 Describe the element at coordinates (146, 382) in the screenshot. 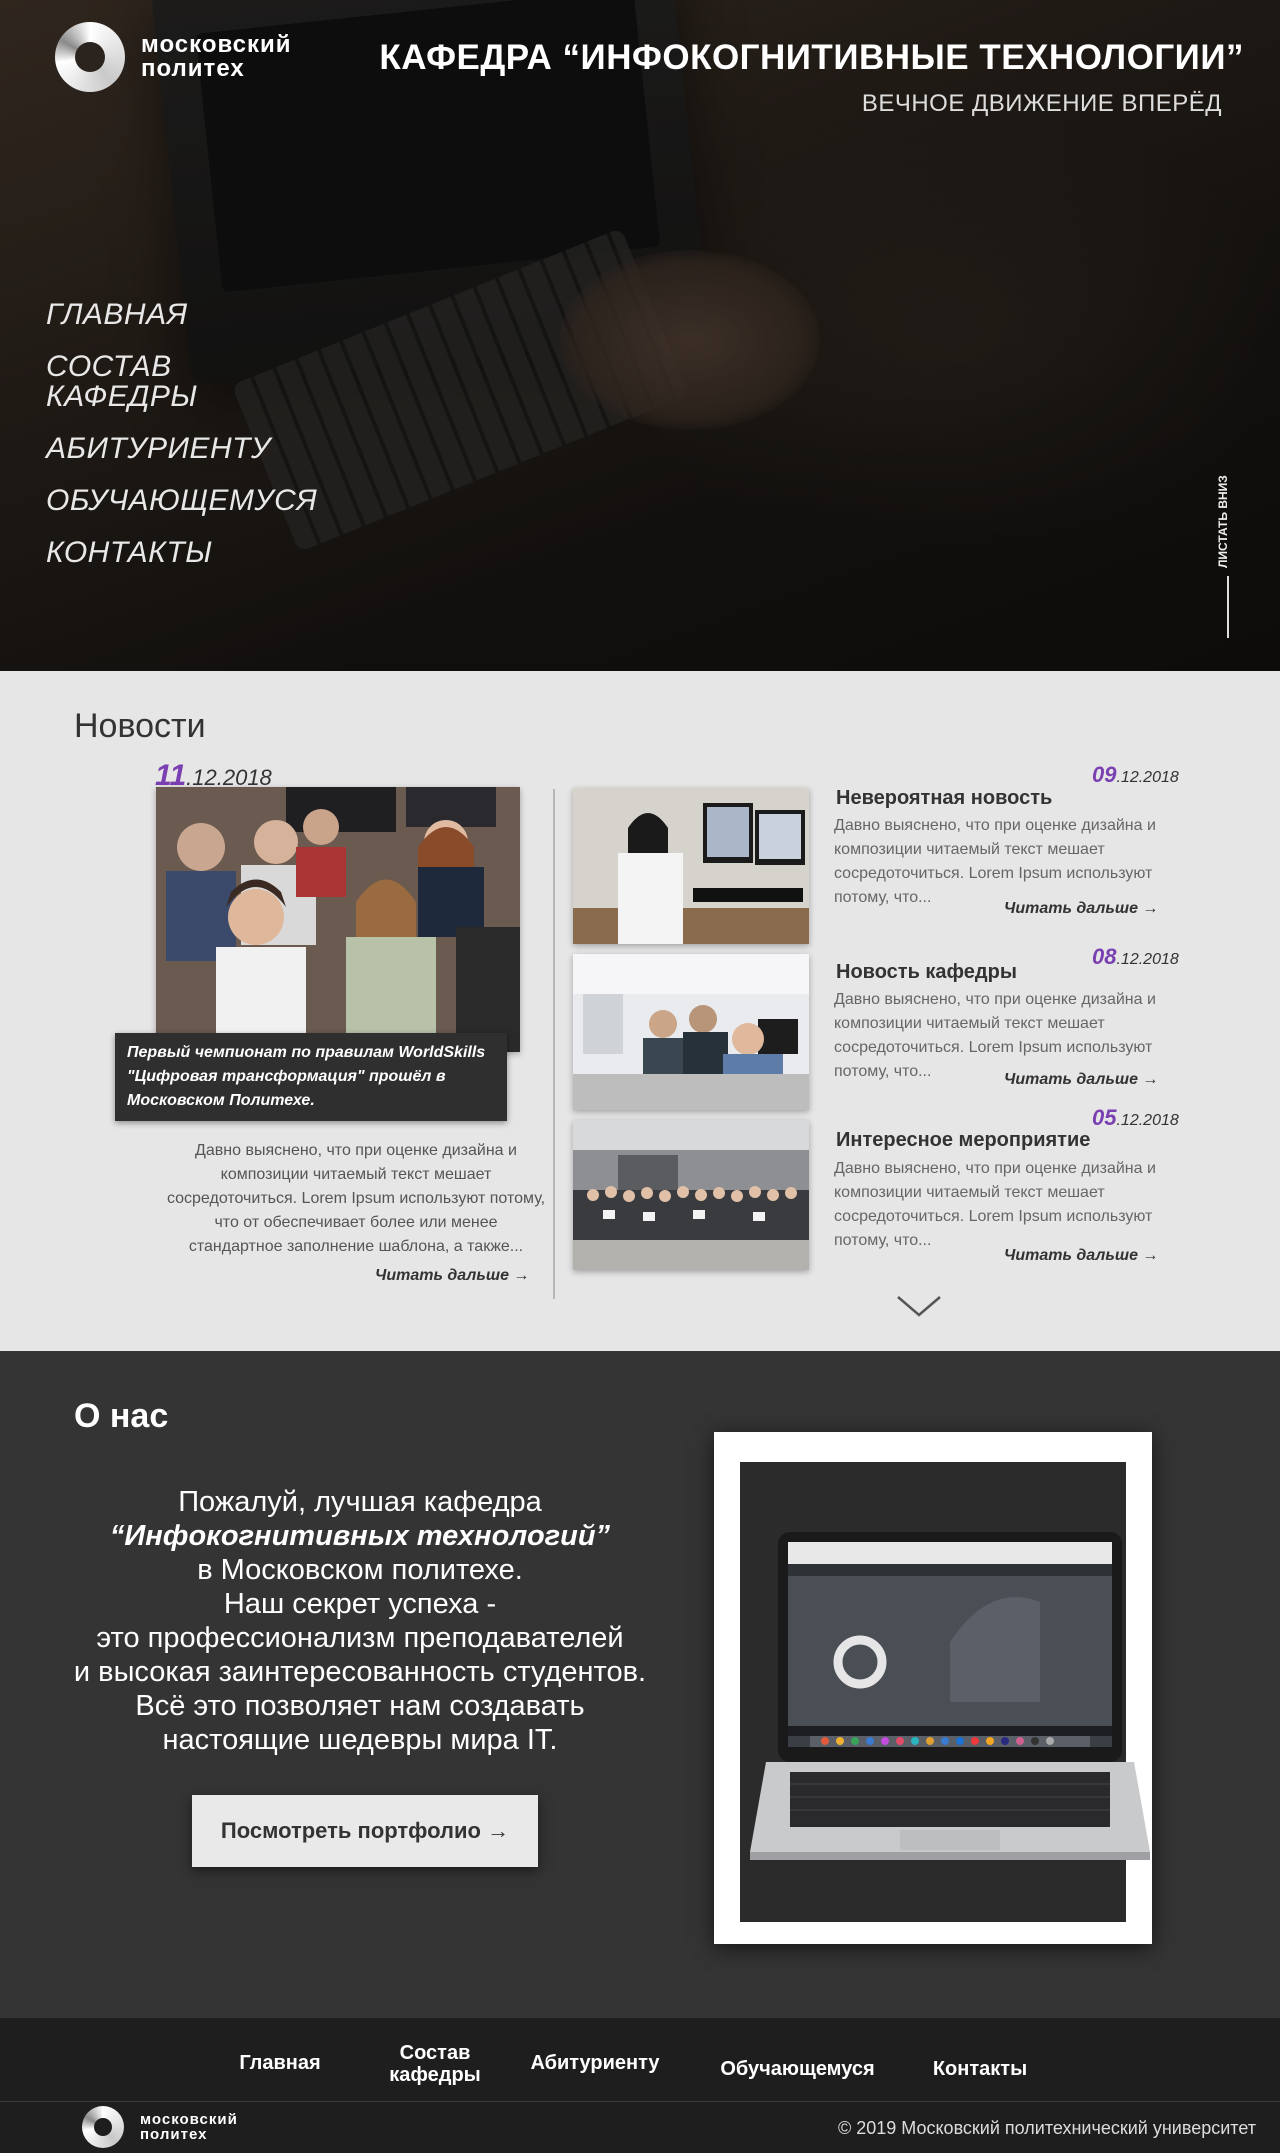

I see `side-nav-item-staff: СОСТАВ КАФЕДРЫ` at that location.